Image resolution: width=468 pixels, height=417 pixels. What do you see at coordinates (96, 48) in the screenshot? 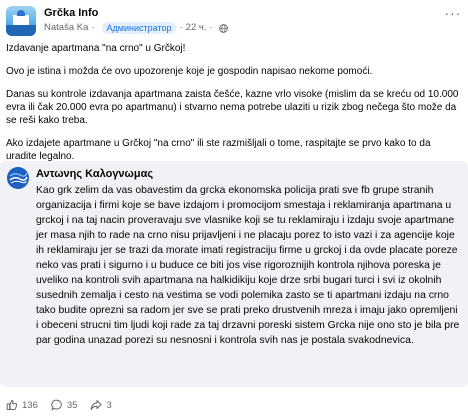
I see `post-paragraph: Izdavanje apartmana "na crno" u Grčkoj!` at bounding box center [96, 48].